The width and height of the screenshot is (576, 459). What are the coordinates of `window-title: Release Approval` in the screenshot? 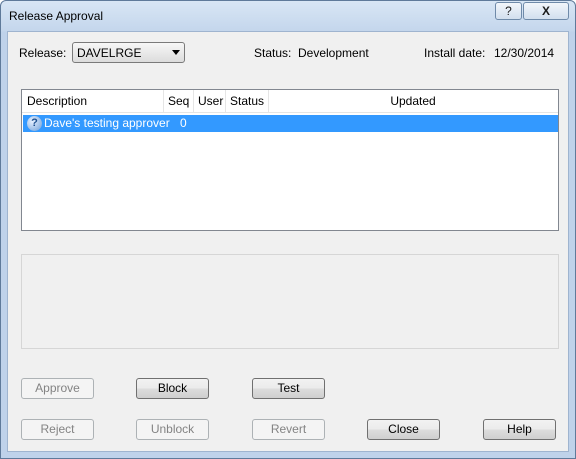 It's located at (56, 16).